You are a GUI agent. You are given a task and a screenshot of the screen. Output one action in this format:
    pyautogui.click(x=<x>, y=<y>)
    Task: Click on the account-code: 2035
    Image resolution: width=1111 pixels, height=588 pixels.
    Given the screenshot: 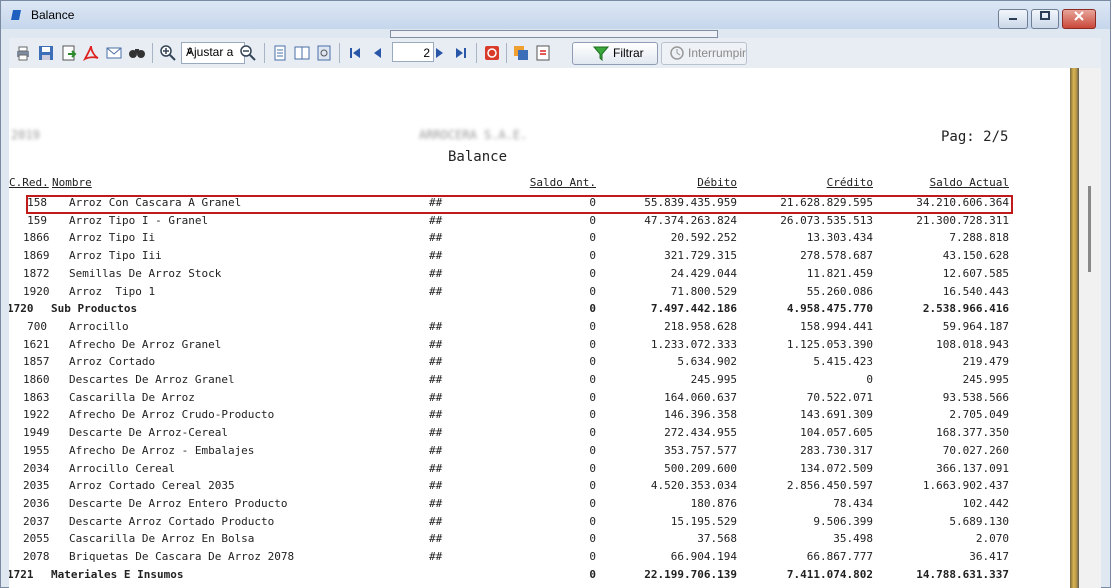 What is the action you would take?
    pyautogui.click(x=36, y=486)
    